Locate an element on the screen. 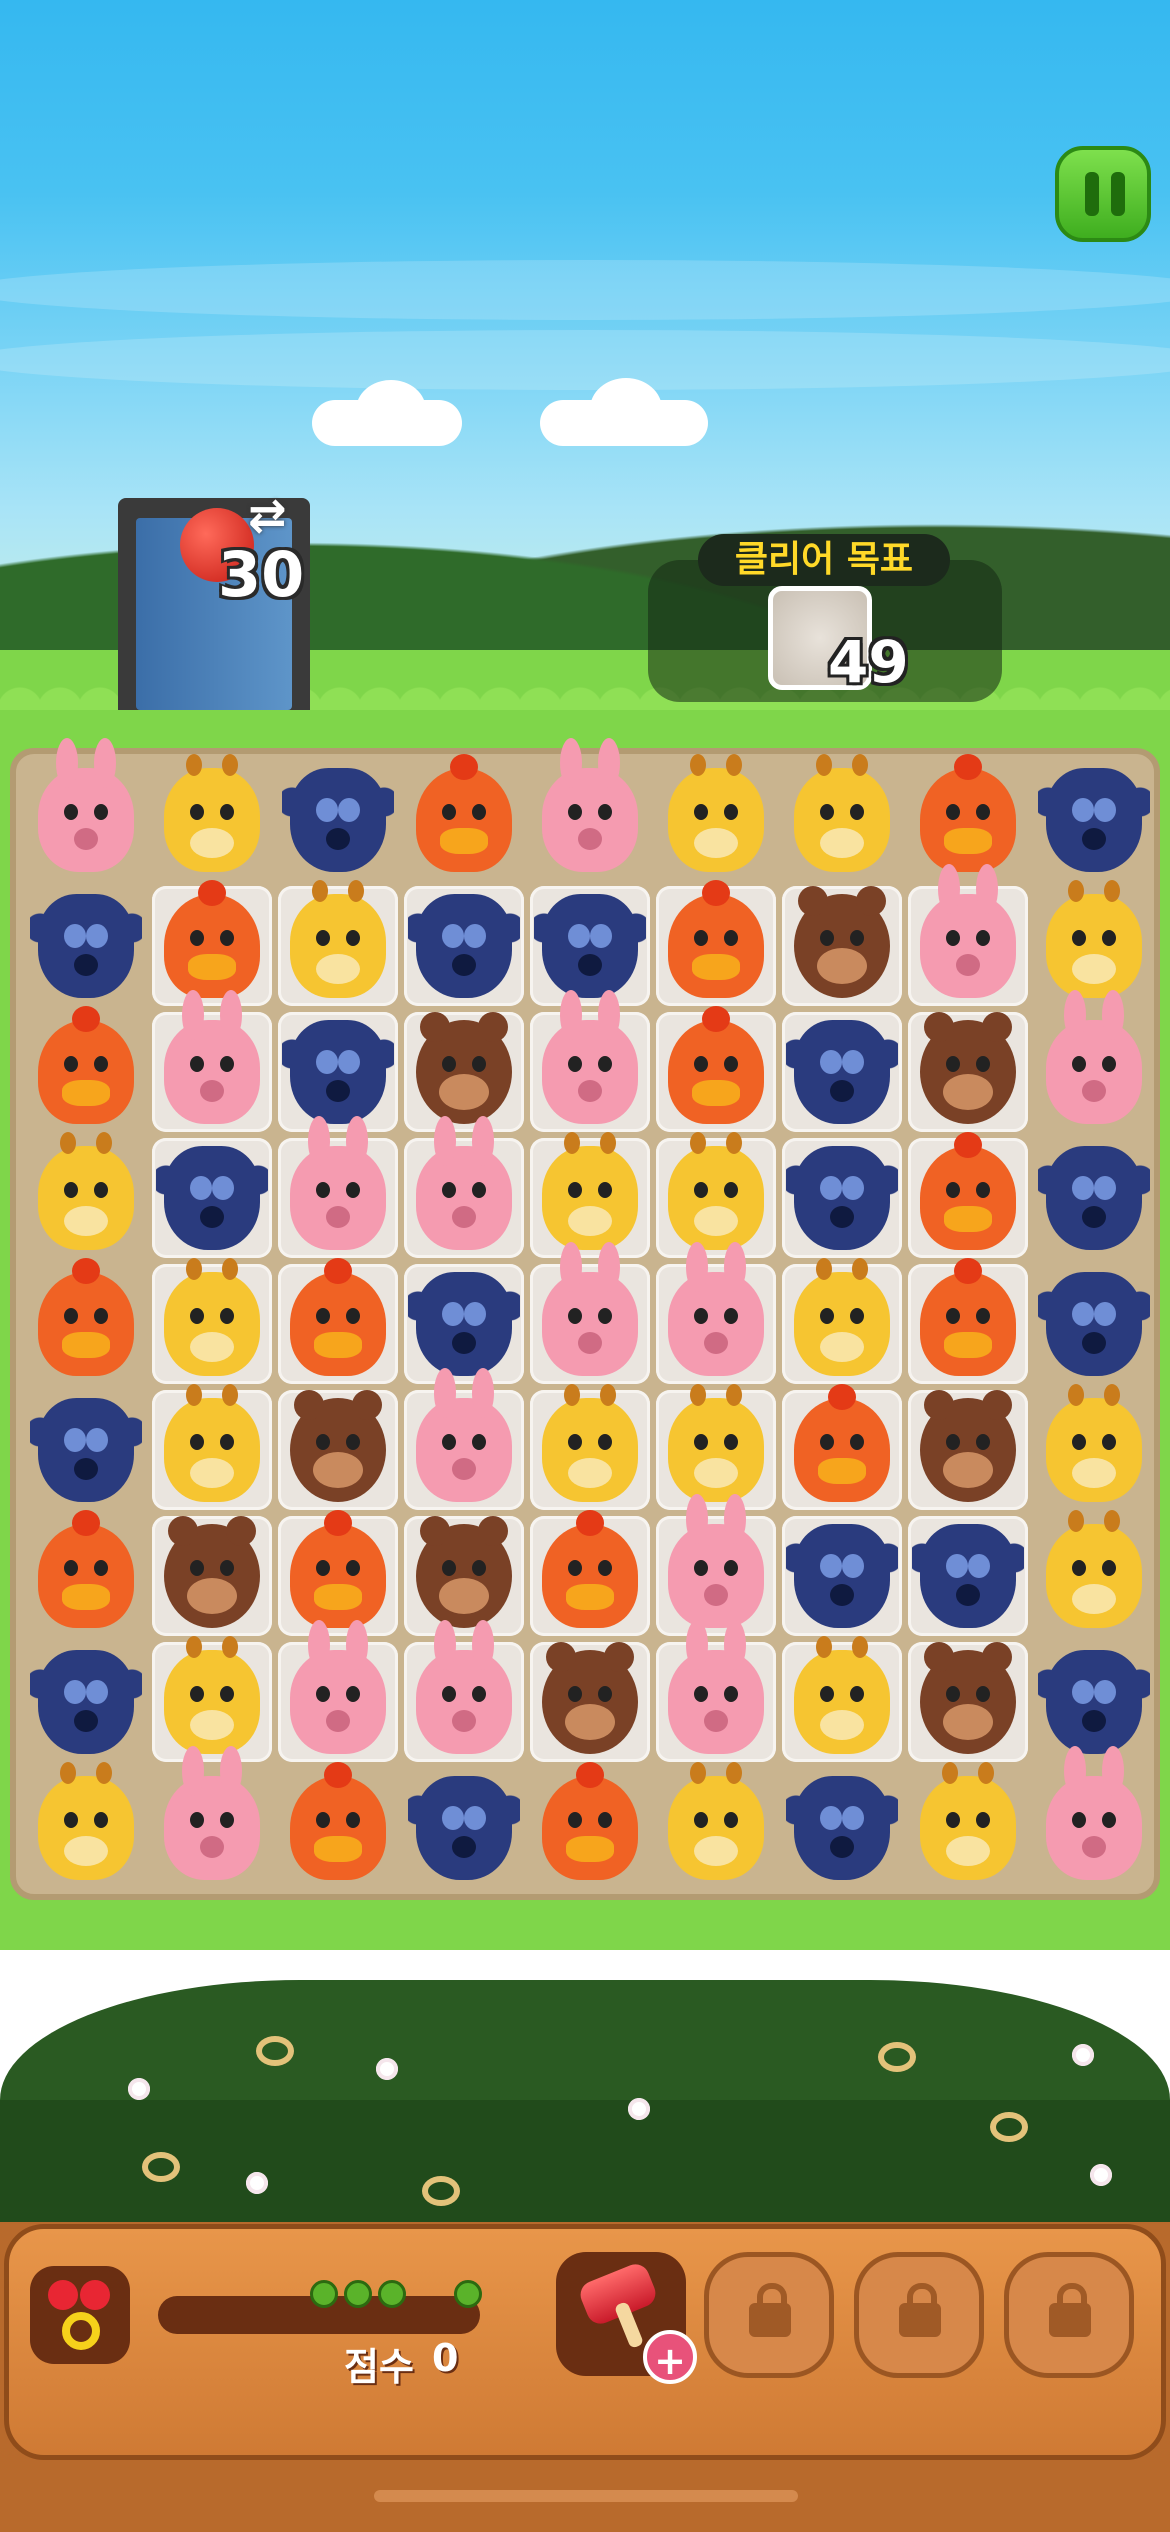 Image resolution: width=1170 pixels, height=2532 pixels. flower is located at coordinates (1083, 2055).